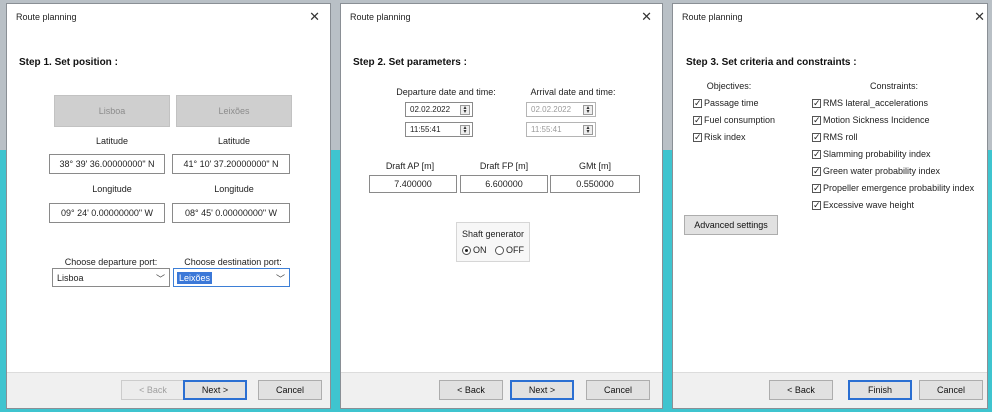  Describe the element at coordinates (231, 164) in the screenshot. I see `destination-latitude-field: 41° 10' 37.20000000" N` at that location.